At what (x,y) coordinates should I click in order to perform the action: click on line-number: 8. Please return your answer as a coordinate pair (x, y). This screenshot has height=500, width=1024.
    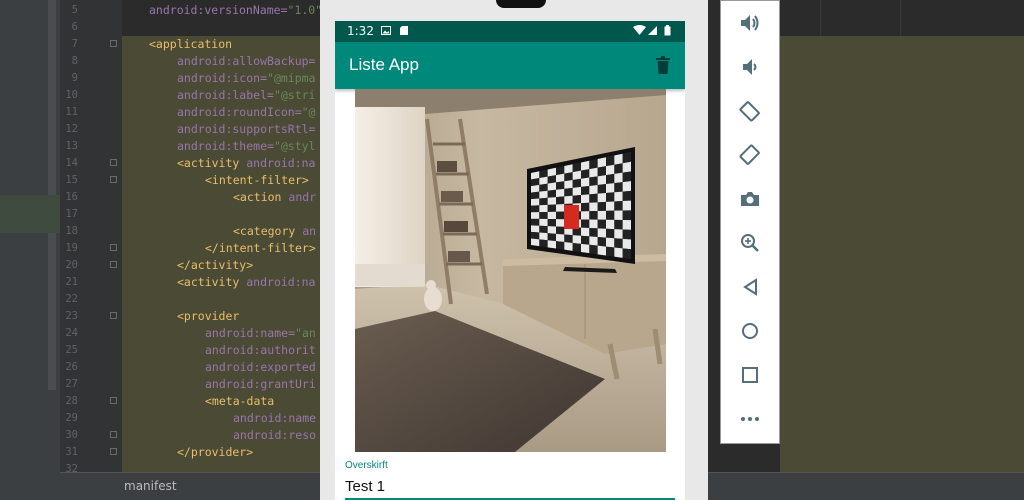
    Looking at the image, I should click on (74, 61).